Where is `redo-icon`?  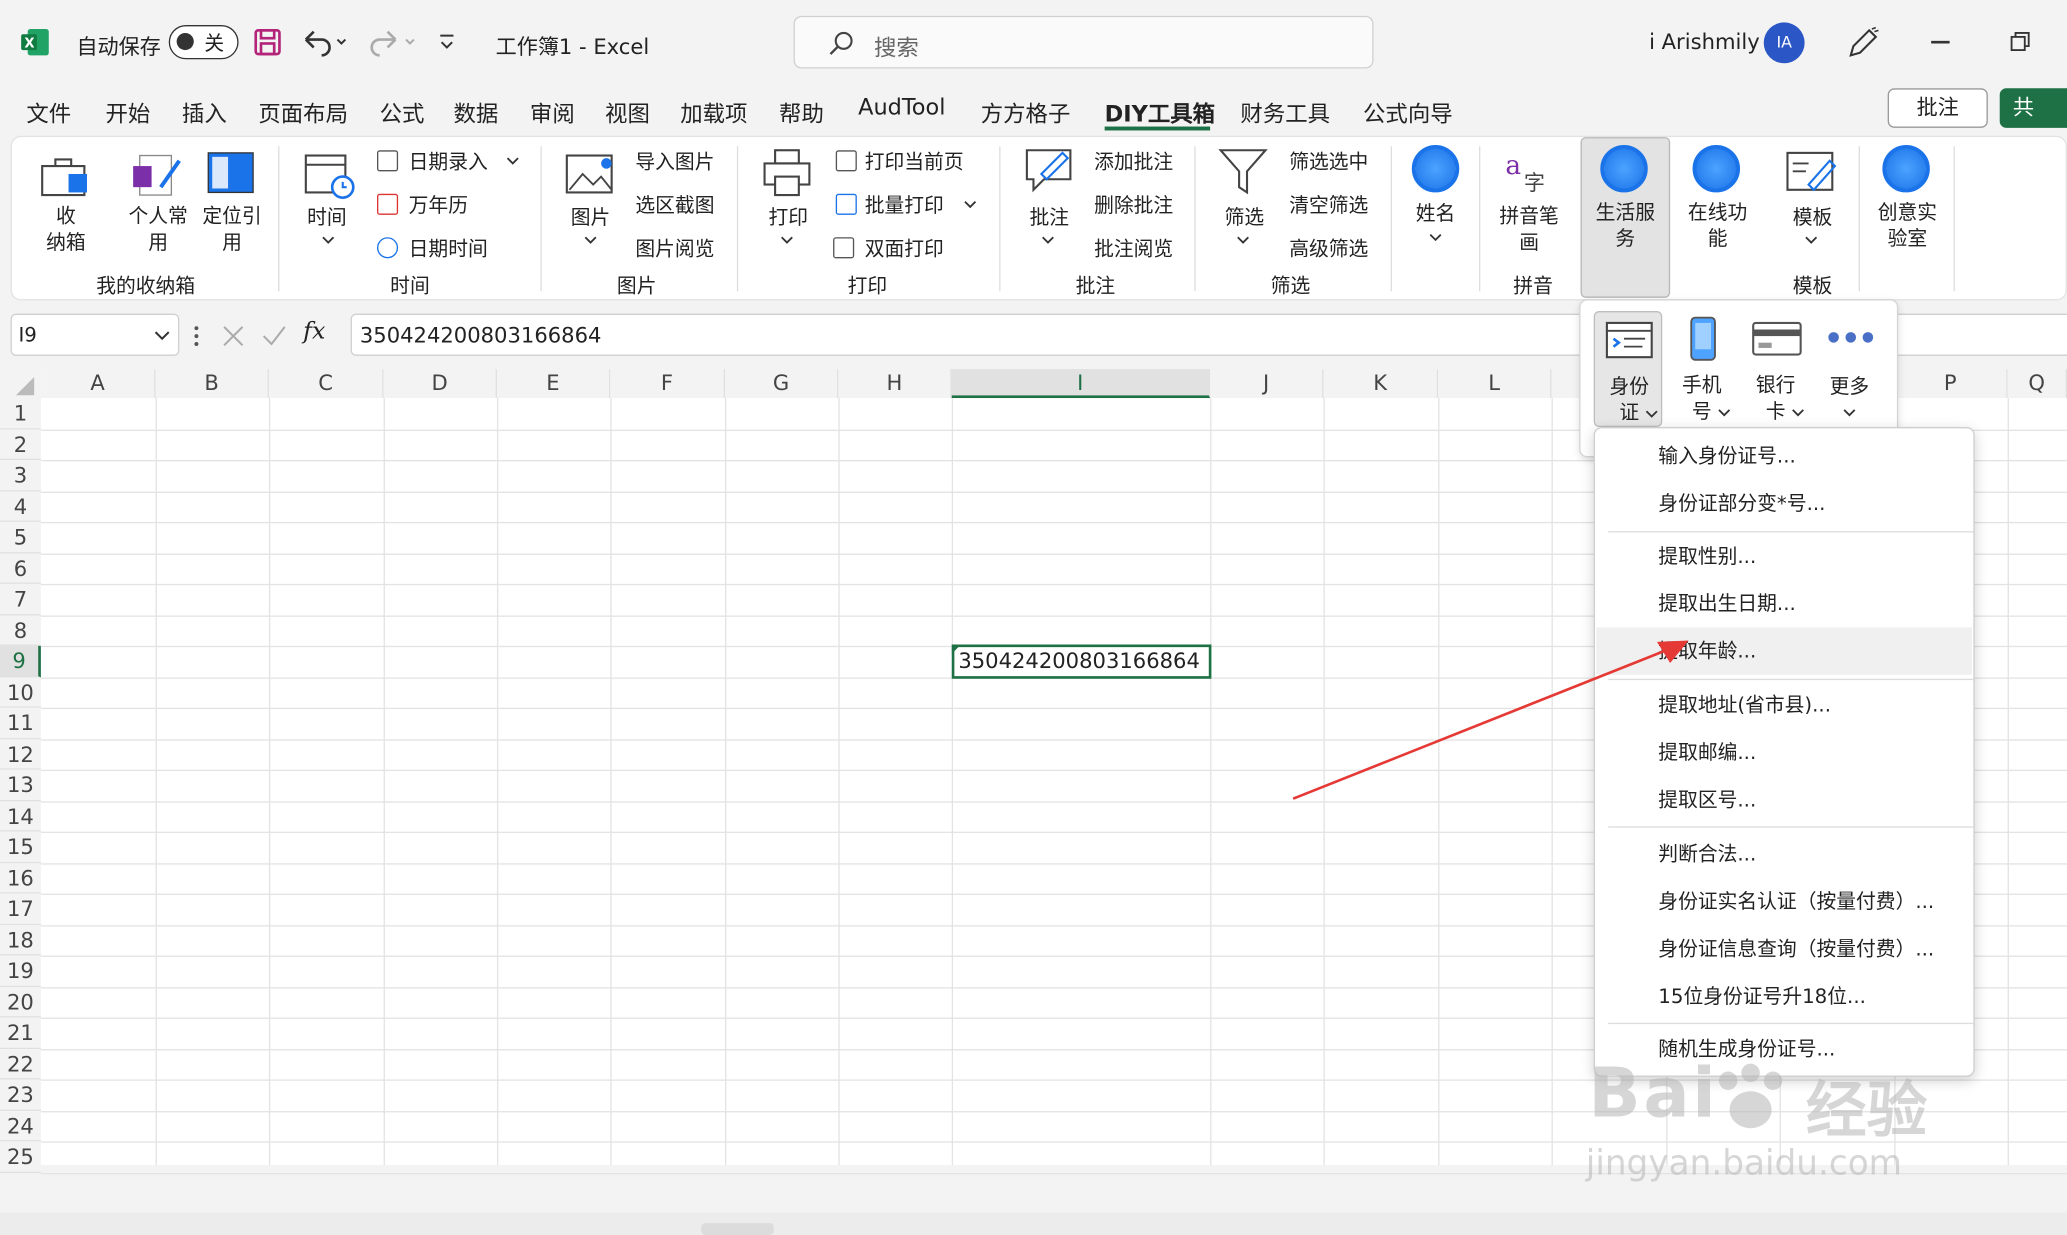 redo-icon is located at coordinates (392, 42).